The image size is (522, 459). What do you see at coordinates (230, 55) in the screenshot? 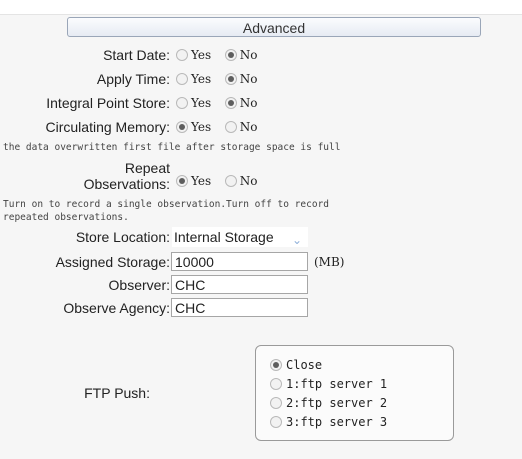
I see `start-date-no-radio` at bounding box center [230, 55].